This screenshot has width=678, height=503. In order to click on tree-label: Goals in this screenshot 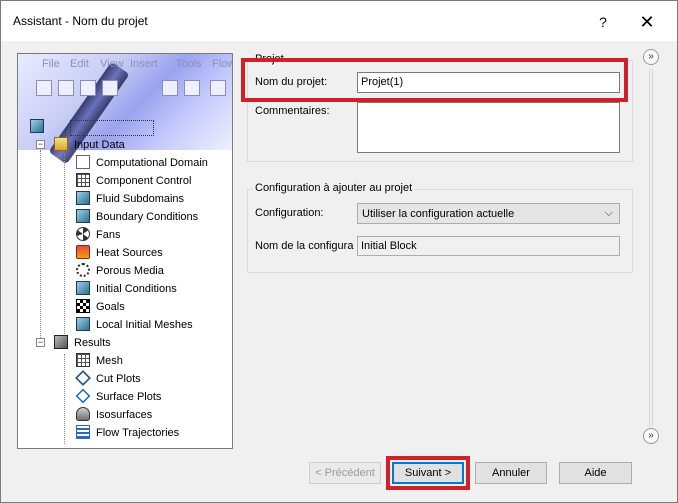, I will do `click(110, 307)`.